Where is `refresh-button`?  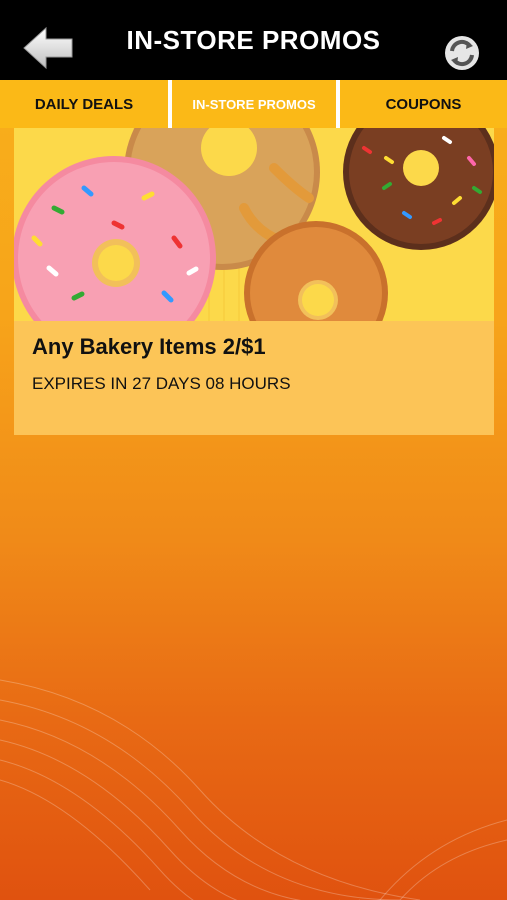 refresh-button is located at coordinates (462, 53).